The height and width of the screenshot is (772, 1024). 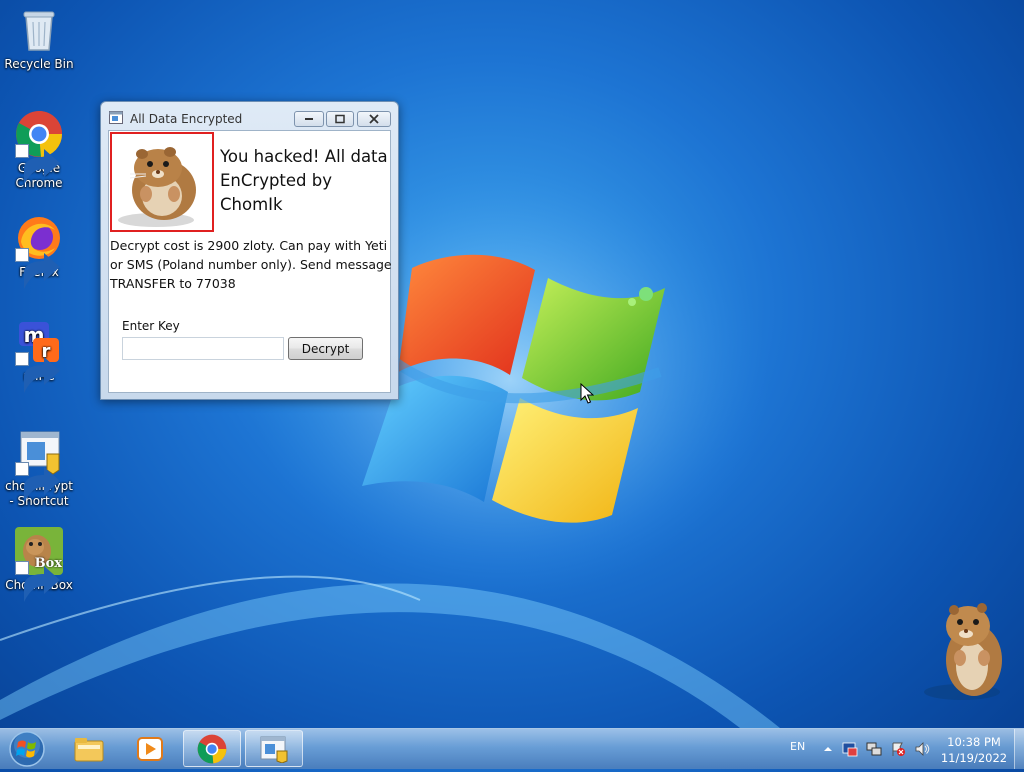 I want to click on file-explorer-icon, so click(x=89, y=749).